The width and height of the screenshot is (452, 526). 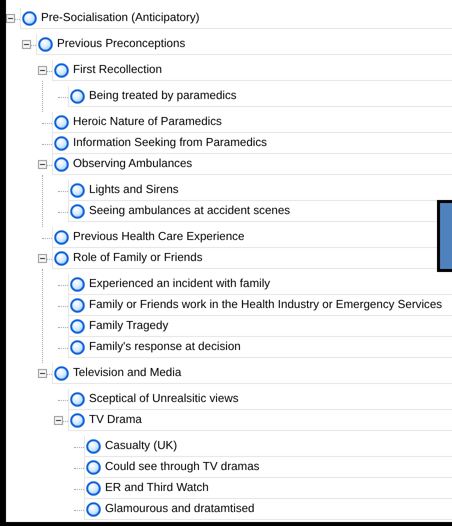 What do you see at coordinates (128, 326) in the screenshot?
I see `tree-item: Family Tragedy` at bounding box center [128, 326].